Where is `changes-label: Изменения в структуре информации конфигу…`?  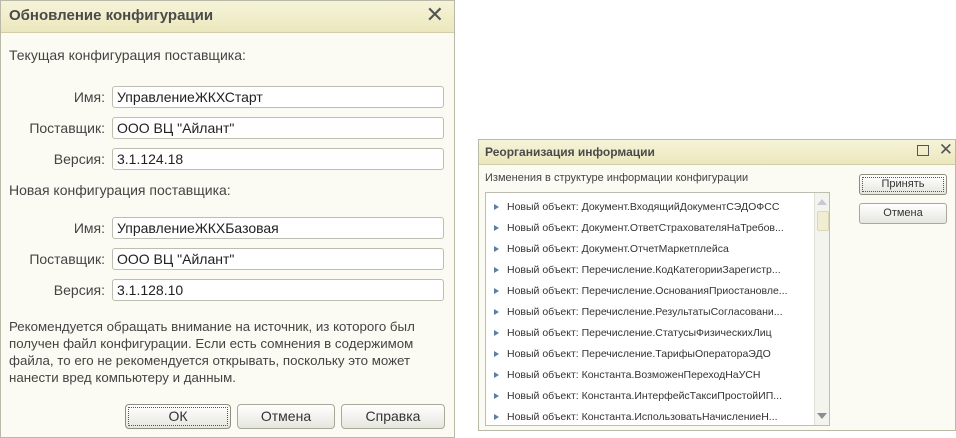 changes-label: Изменения в структуре информации конфигу… is located at coordinates (617, 178).